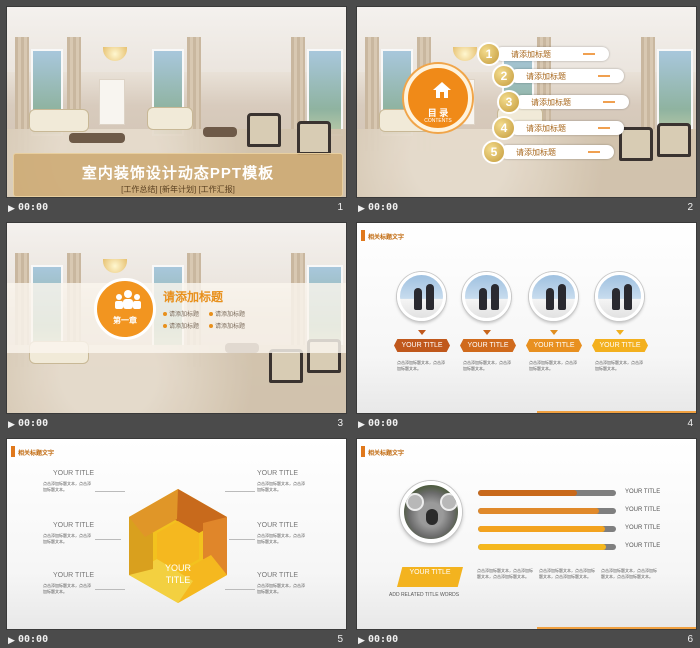 This screenshot has width=700, height=648. What do you see at coordinates (178, 546) in the screenshot?
I see `hexagon-swirl-graphic` at bounding box center [178, 546].